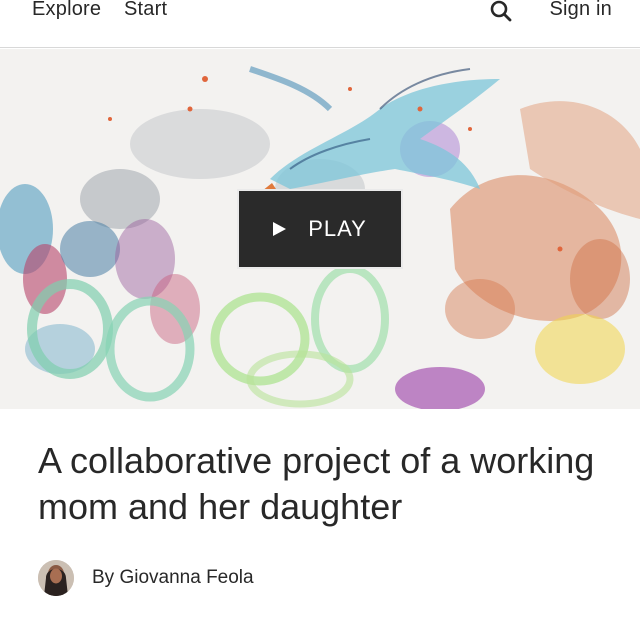 Image resolution: width=640 pixels, height=640 pixels. I want to click on author-name: By Giovanna Feola, so click(173, 578).